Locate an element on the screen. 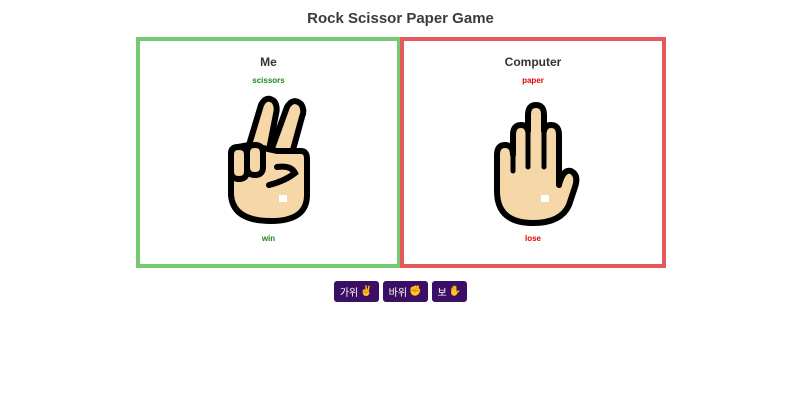  player-name: Me is located at coordinates (268, 62).